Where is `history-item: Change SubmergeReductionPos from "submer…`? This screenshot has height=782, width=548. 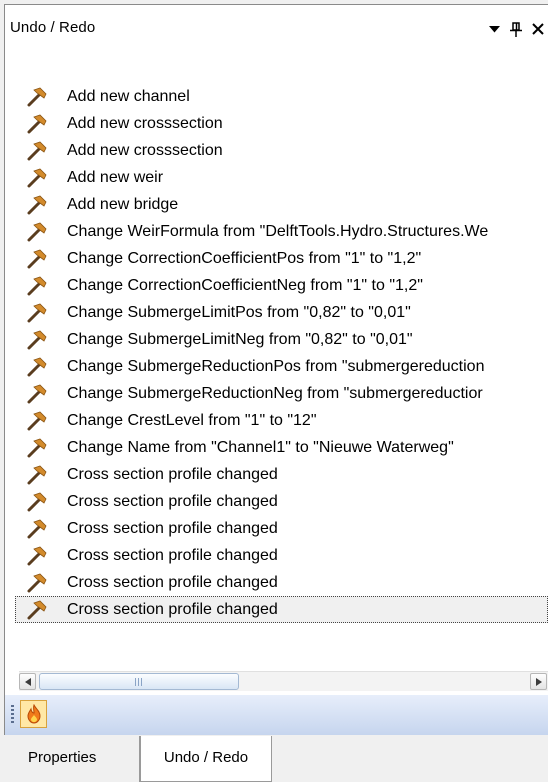 history-item: Change SubmergeReductionPos from "submer… is located at coordinates (281, 366).